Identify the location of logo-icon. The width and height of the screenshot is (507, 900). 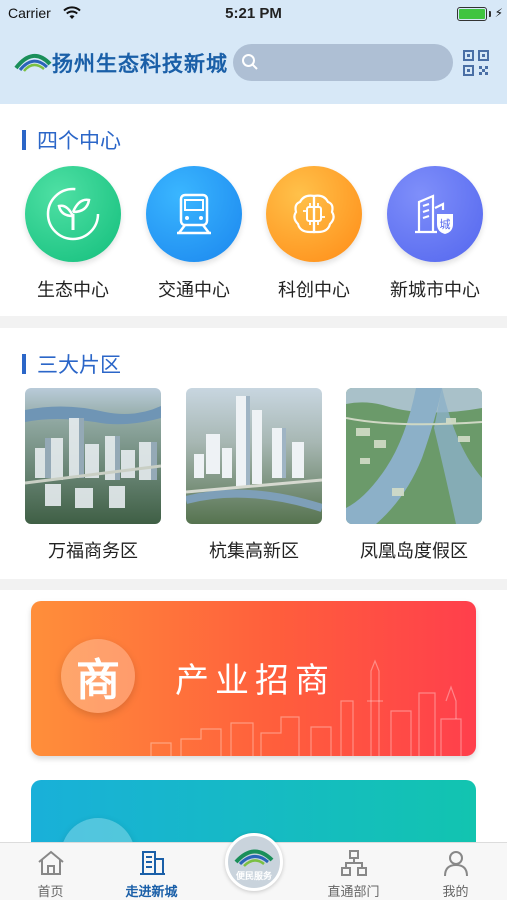
(33, 63).